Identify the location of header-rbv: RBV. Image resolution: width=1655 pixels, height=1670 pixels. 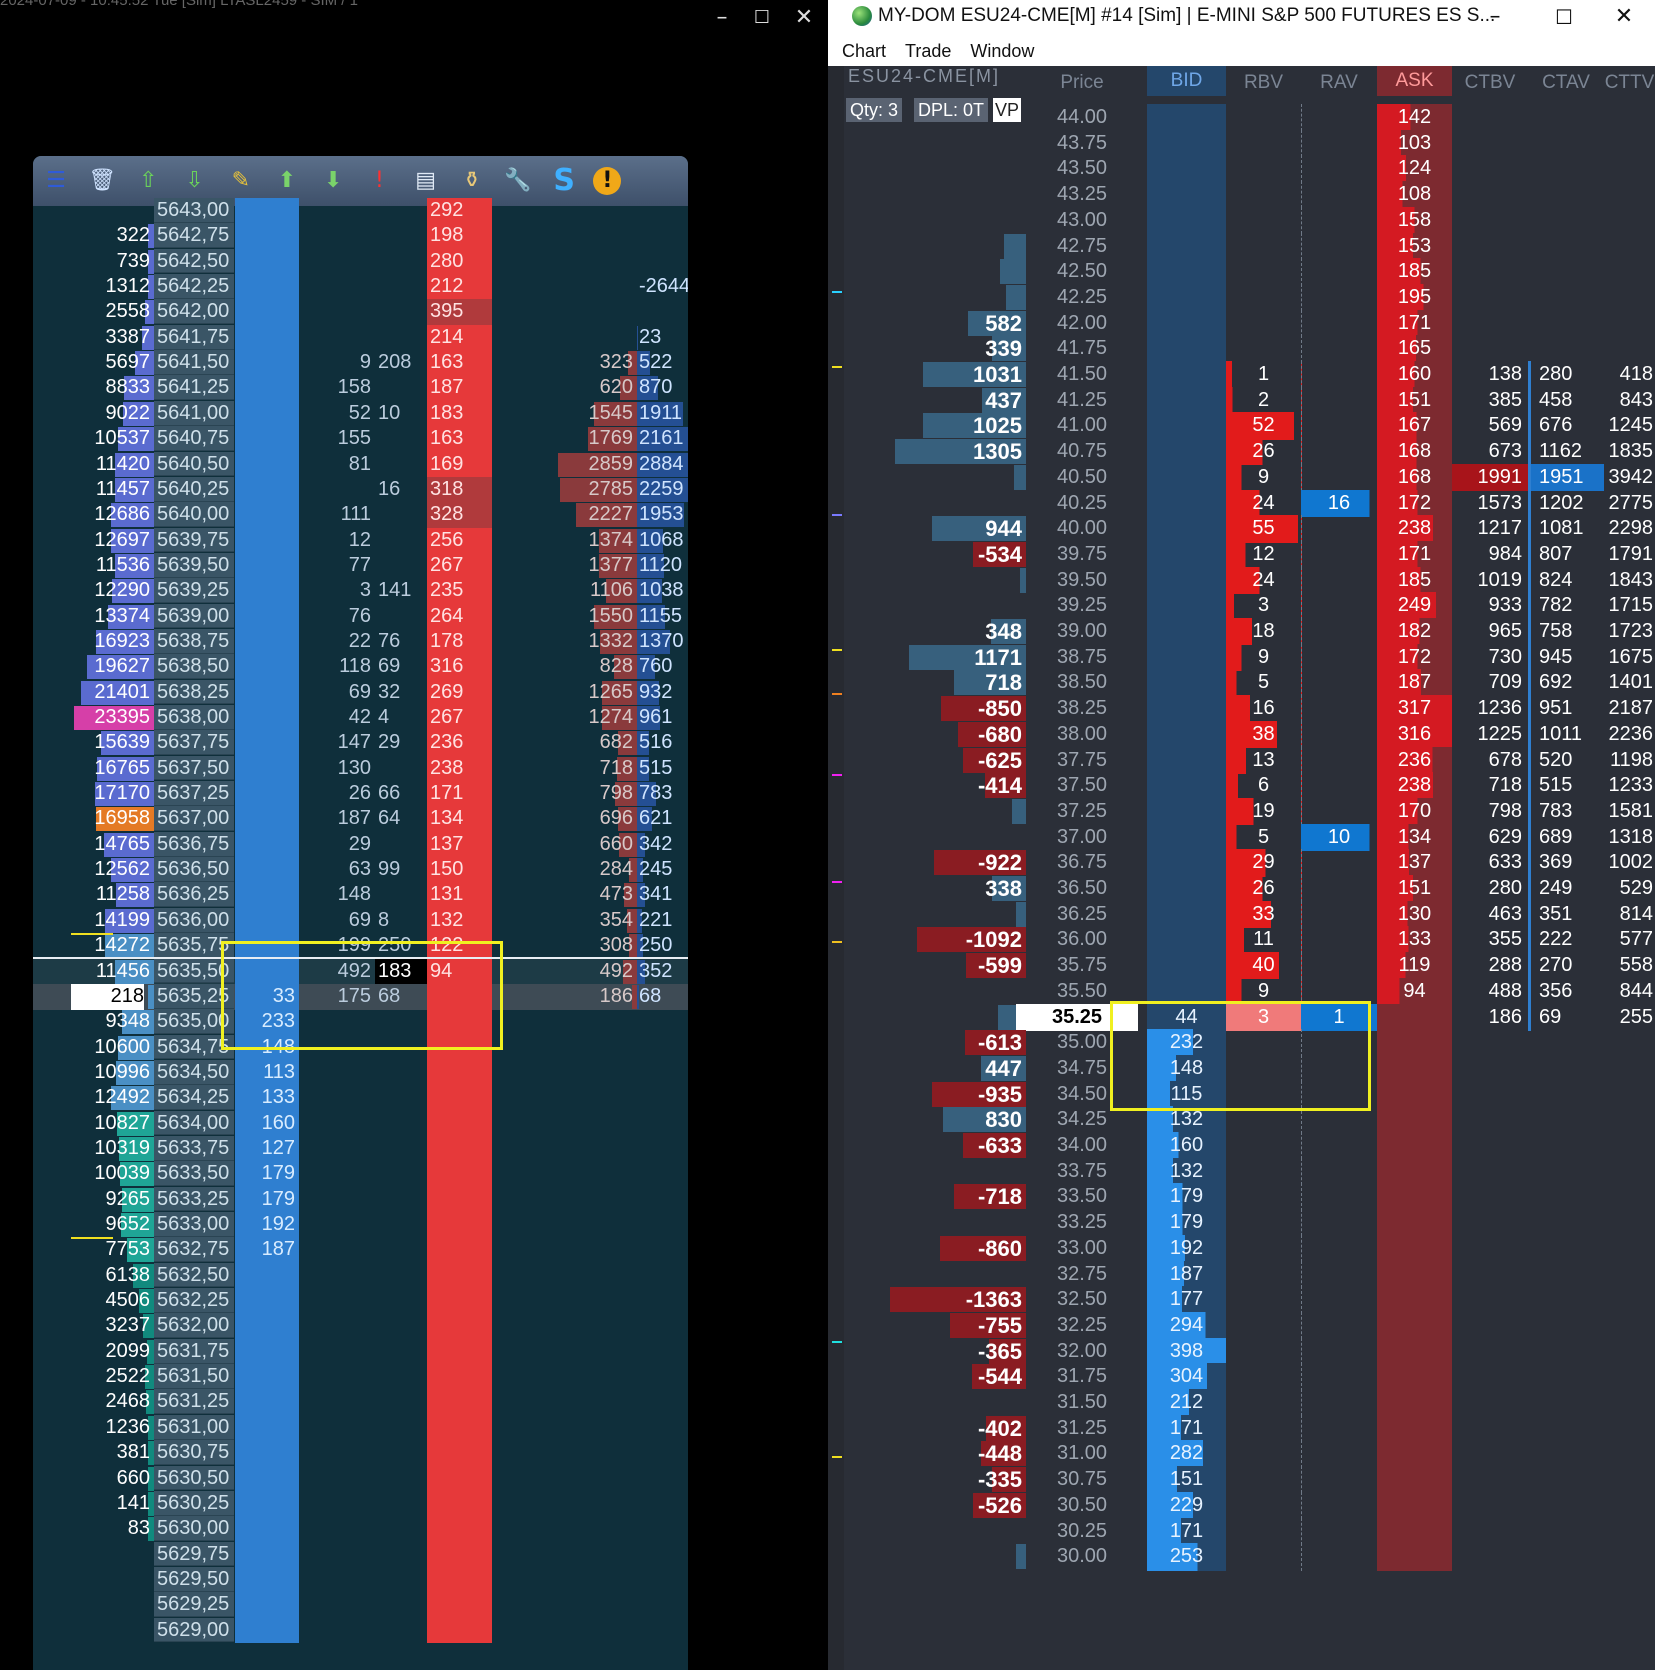
(1263, 83).